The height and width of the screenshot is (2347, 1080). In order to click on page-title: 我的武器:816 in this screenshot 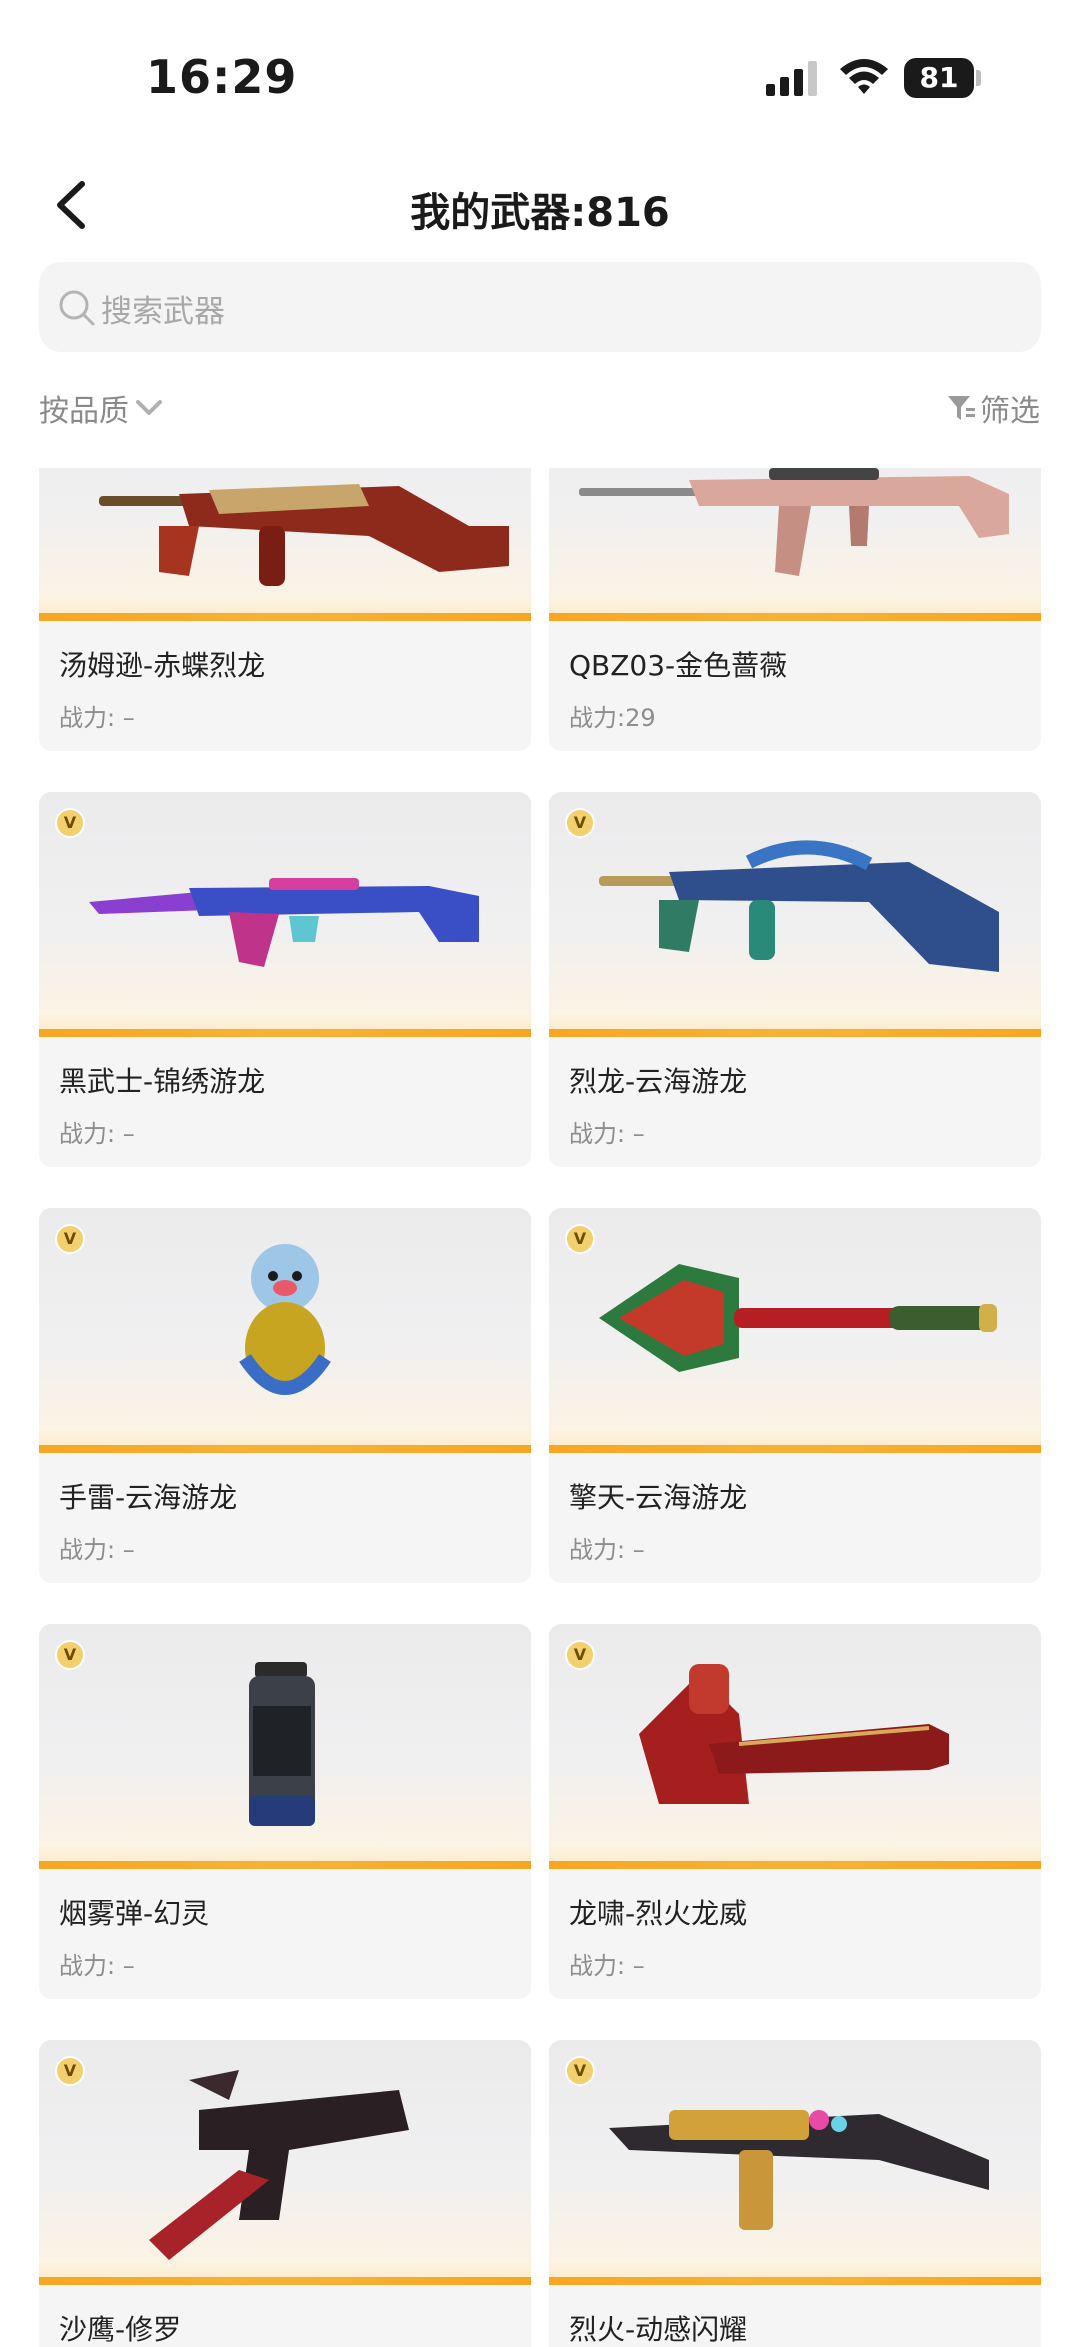, I will do `click(540, 213)`.